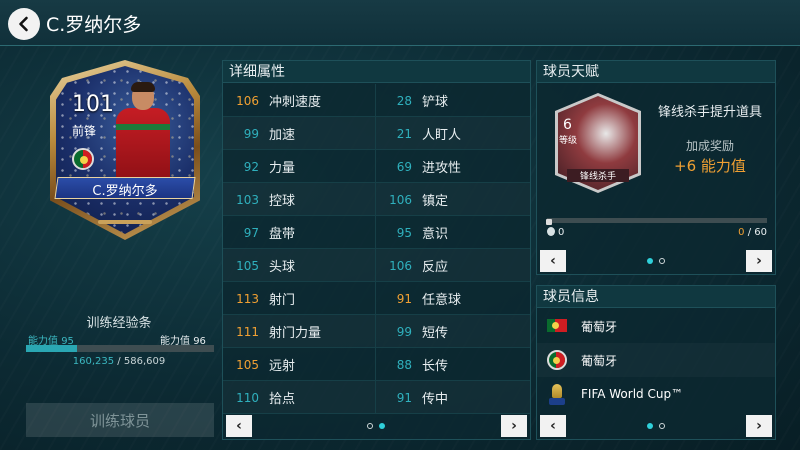 This screenshot has height=450, width=800. What do you see at coordinates (452, 364) in the screenshot?
I see `attribute-cell: 88 长传` at bounding box center [452, 364].